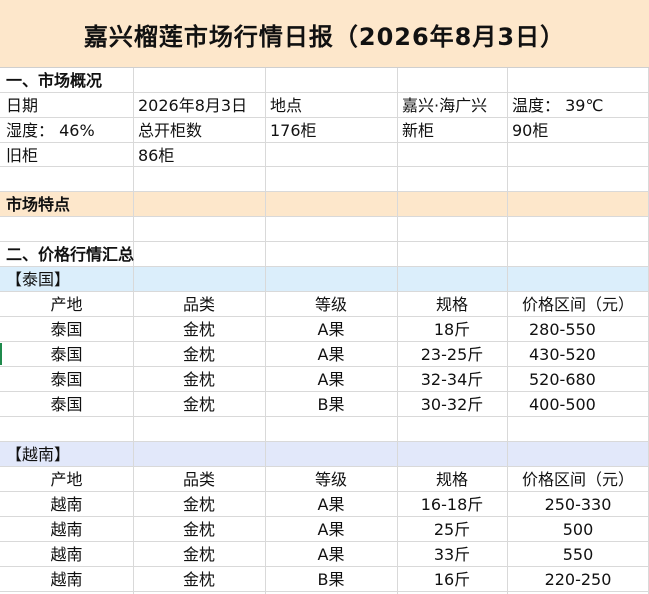 The height and width of the screenshot is (594, 649). What do you see at coordinates (38, 279) in the screenshot?
I see `thailand-label: 【泰国】` at bounding box center [38, 279].